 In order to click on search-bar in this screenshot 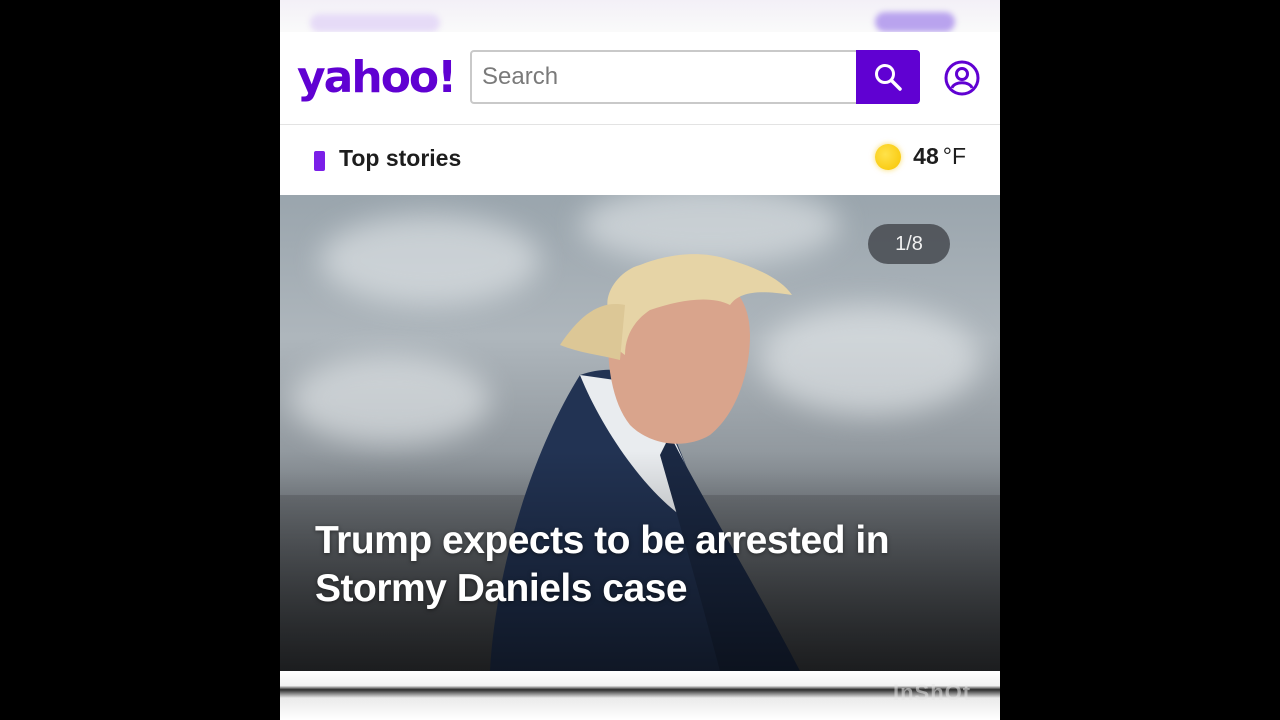, I will do `click(695, 77)`.